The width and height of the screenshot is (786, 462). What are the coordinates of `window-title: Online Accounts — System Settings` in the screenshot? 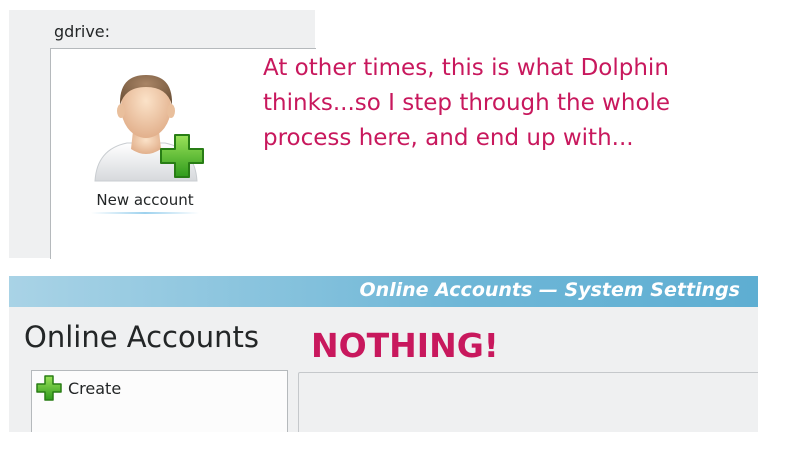 It's located at (549, 290).